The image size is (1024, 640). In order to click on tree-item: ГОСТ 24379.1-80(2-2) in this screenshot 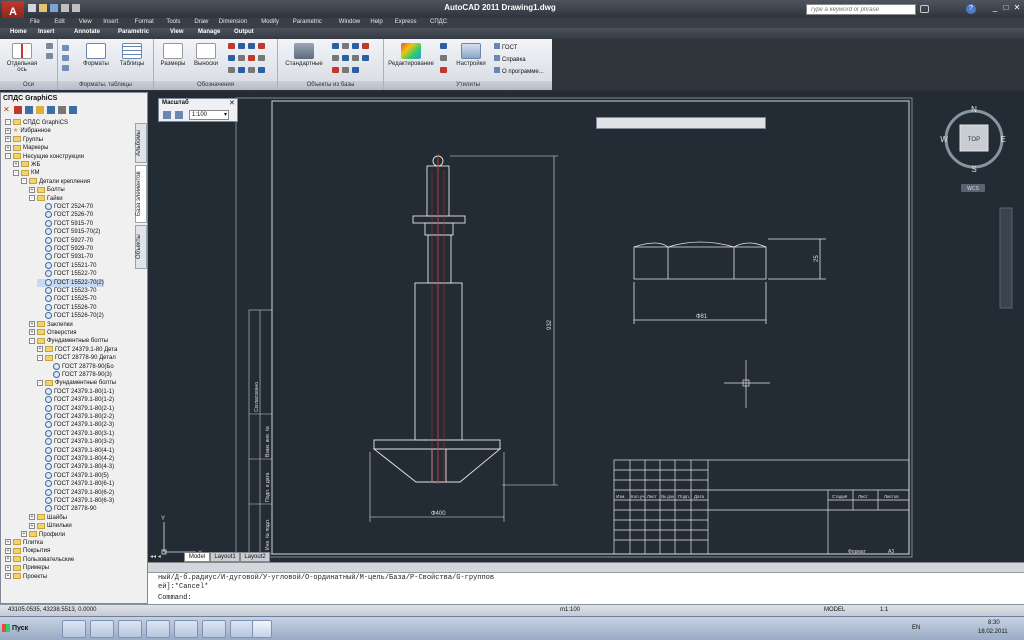, I will do `click(75, 417)`.